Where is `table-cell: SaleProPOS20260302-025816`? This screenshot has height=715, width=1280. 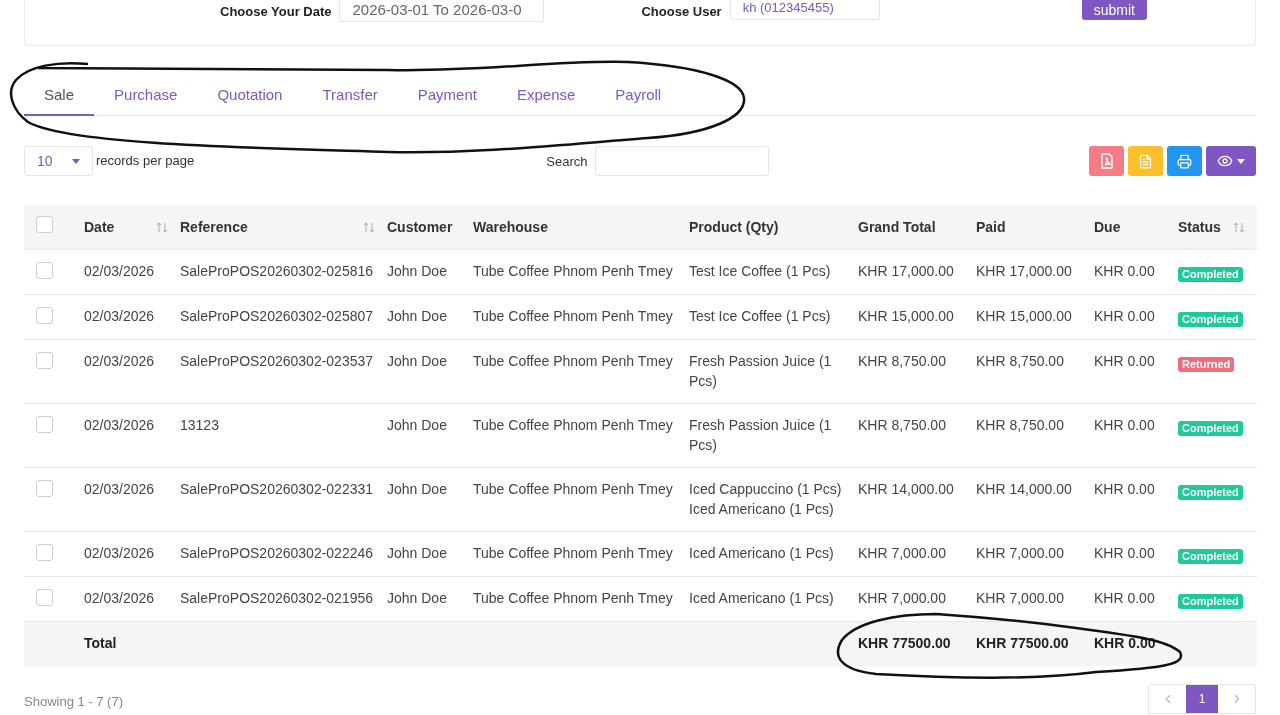 table-cell: SaleProPOS20260302-025816 is located at coordinates (277, 270).